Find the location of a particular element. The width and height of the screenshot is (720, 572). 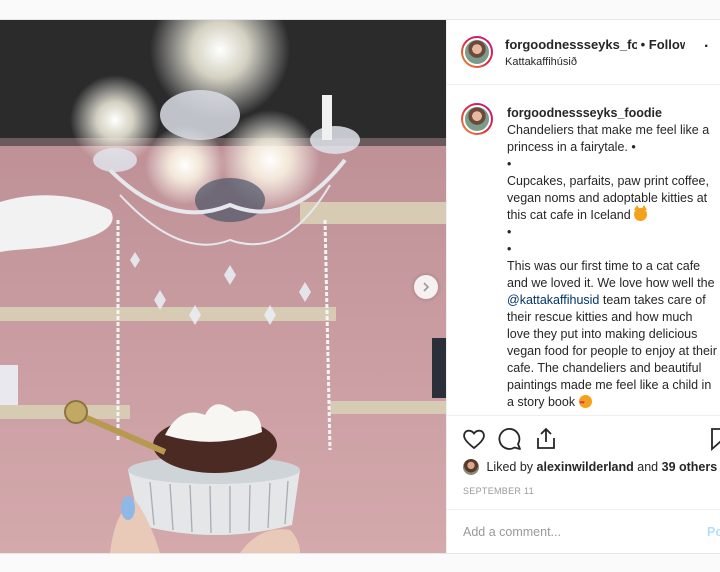

next-image-button is located at coordinates (426, 287).